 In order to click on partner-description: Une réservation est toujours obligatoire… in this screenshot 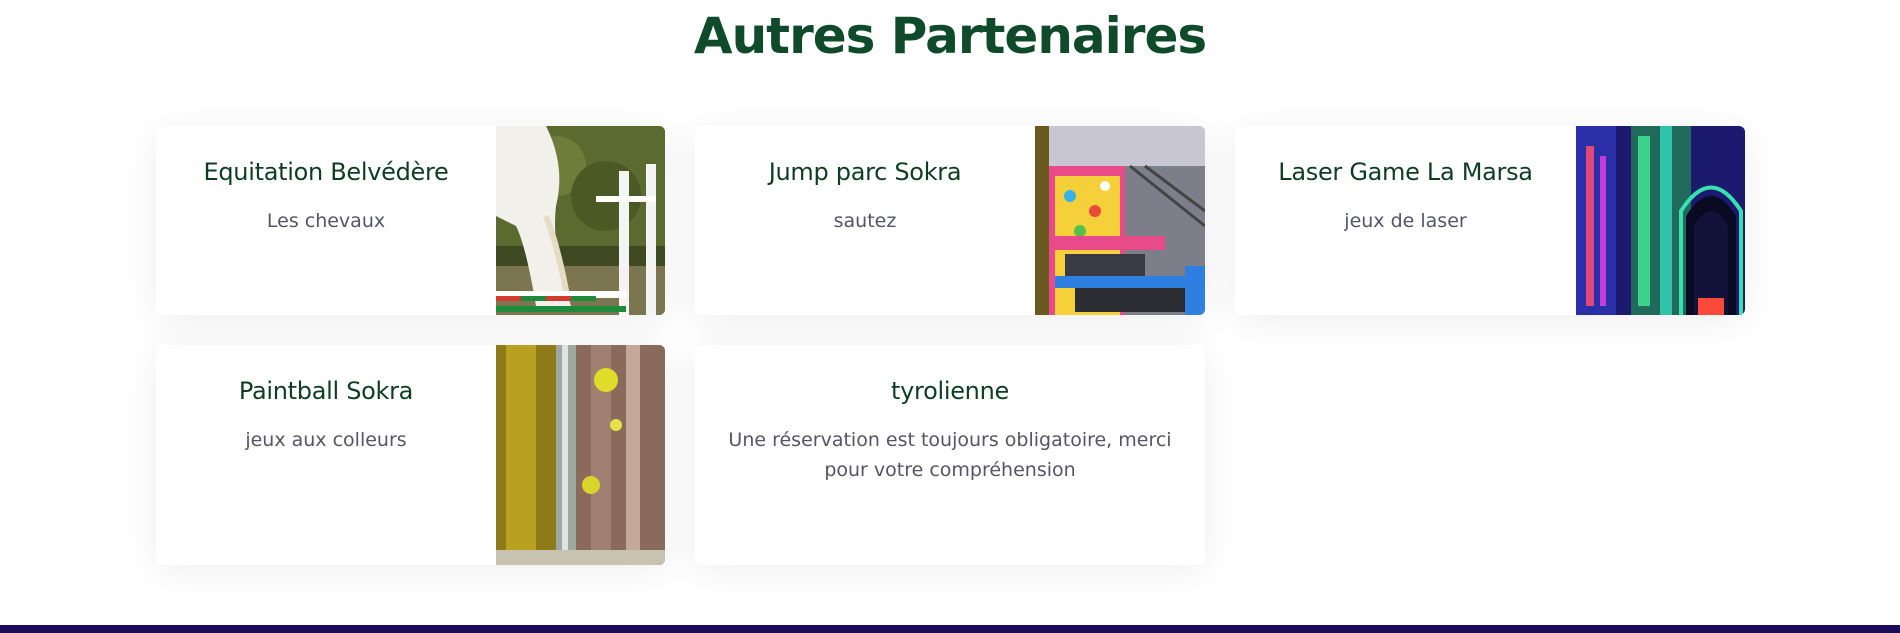, I will do `click(950, 455)`.